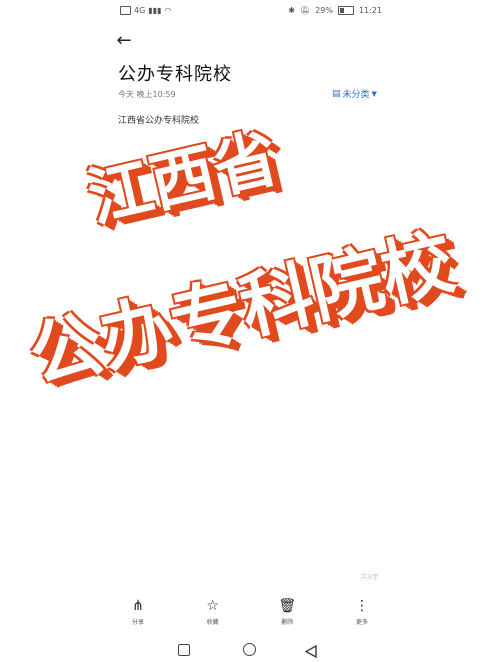 Image resolution: width=500 pixels, height=662 pixels. I want to click on sim-icon, so click(125, 10).